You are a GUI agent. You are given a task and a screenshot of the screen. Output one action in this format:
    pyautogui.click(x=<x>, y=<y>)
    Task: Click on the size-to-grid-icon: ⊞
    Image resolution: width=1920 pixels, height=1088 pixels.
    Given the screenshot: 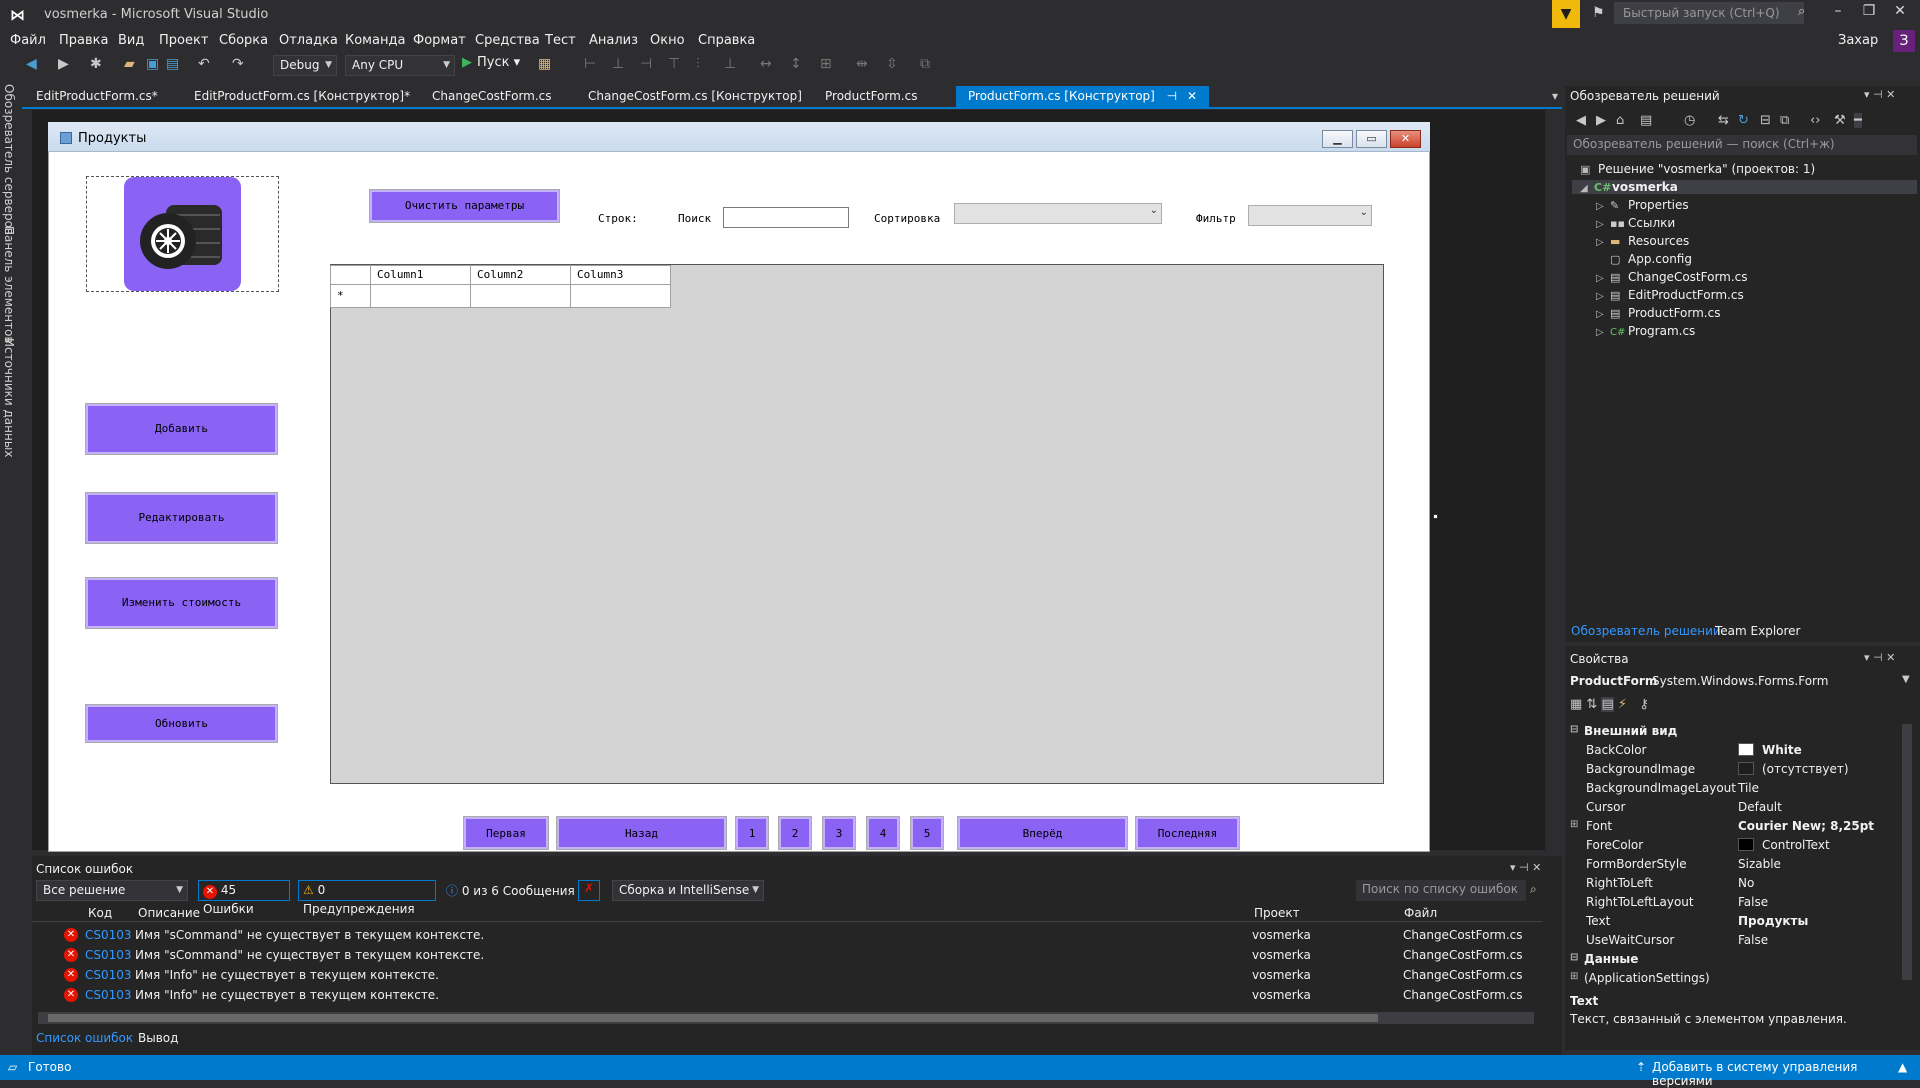 What is the action you would take?
    pyautogui.click(x=826, y=64)
    